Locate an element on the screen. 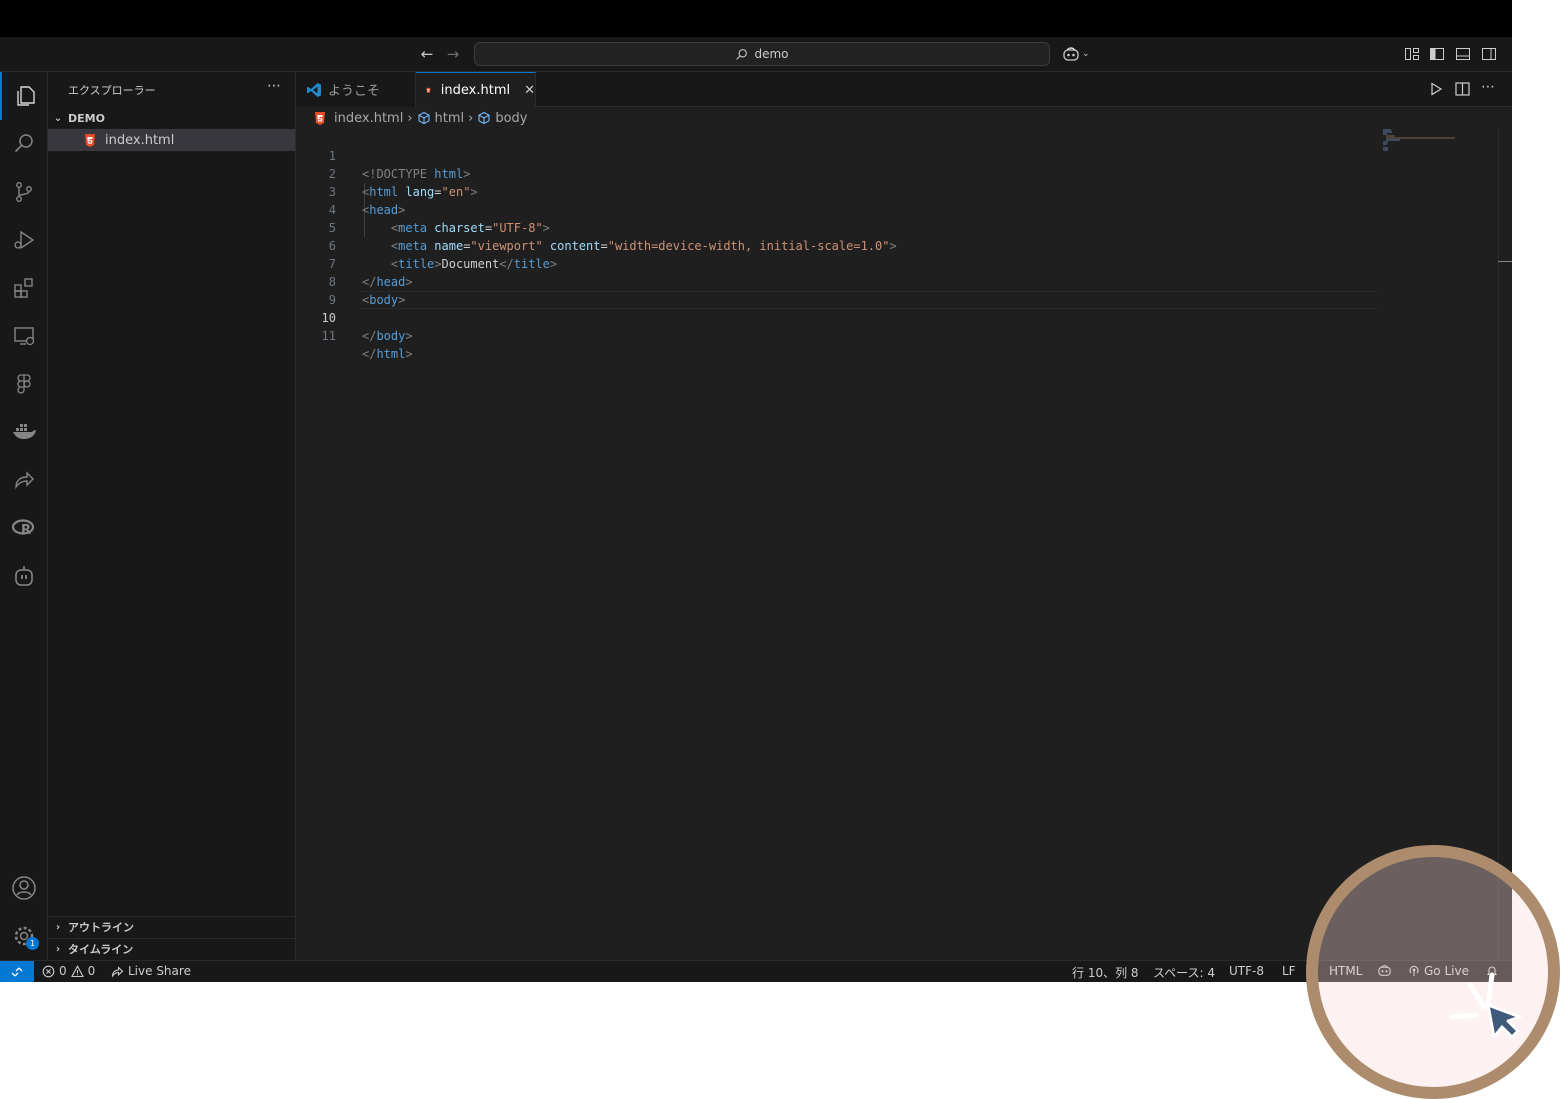  problems-indicator: 0 0 is located at coordinates (68, 971).